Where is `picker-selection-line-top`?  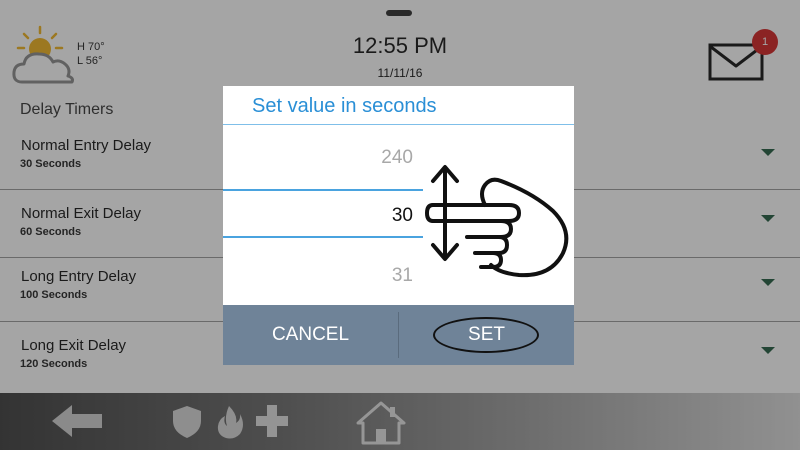 picker-selection-line-top is located at coordinates (323, 190).